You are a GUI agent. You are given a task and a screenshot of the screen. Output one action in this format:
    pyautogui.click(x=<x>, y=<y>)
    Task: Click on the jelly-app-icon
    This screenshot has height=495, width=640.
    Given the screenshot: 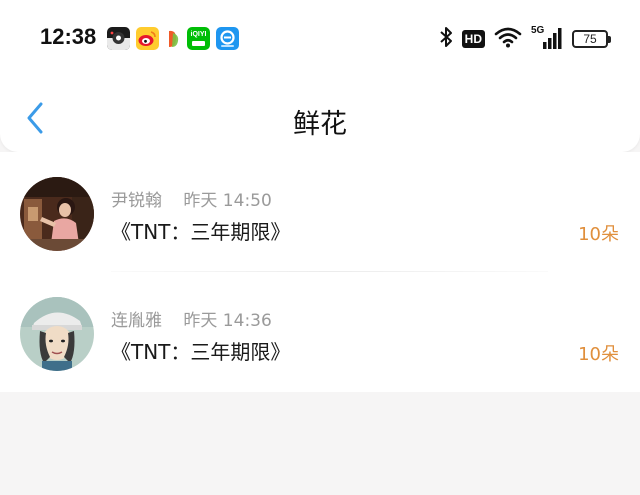 What is the action you would take?
    pyautogui.click(x=173, y=38)
    